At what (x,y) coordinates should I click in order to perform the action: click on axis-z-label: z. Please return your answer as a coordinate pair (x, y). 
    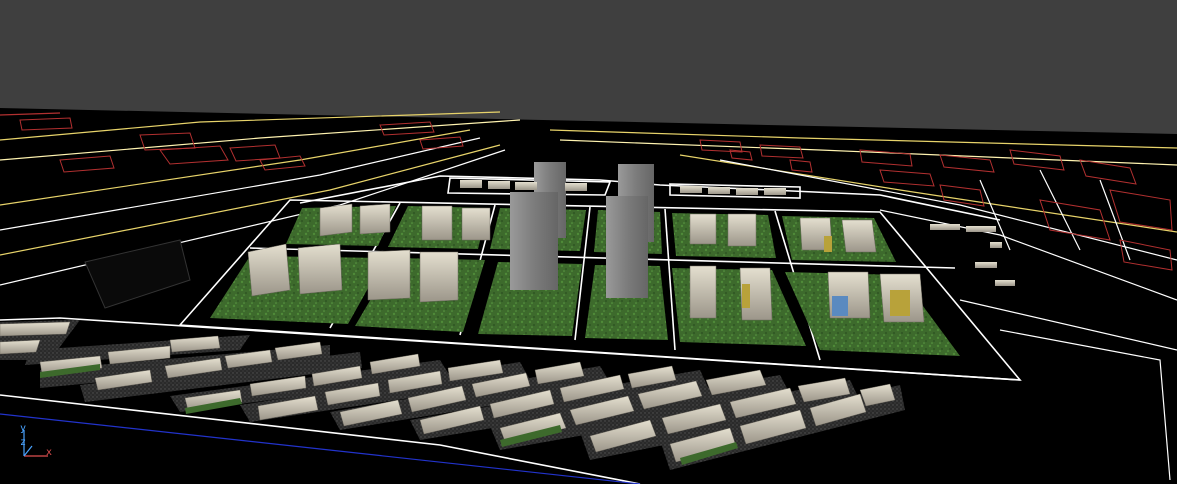
    Looking at the image, I should click on (23, 442).